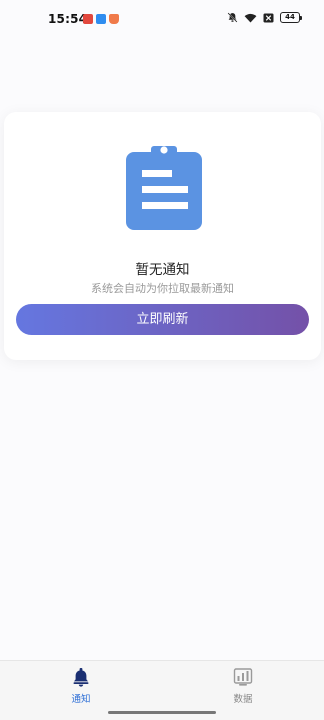 Image resolution: width=324 pixels, height=720 pixels. I want to click on empty-state-subtitle: 系统会自动为你拉取最新通知, so click(162, 288).